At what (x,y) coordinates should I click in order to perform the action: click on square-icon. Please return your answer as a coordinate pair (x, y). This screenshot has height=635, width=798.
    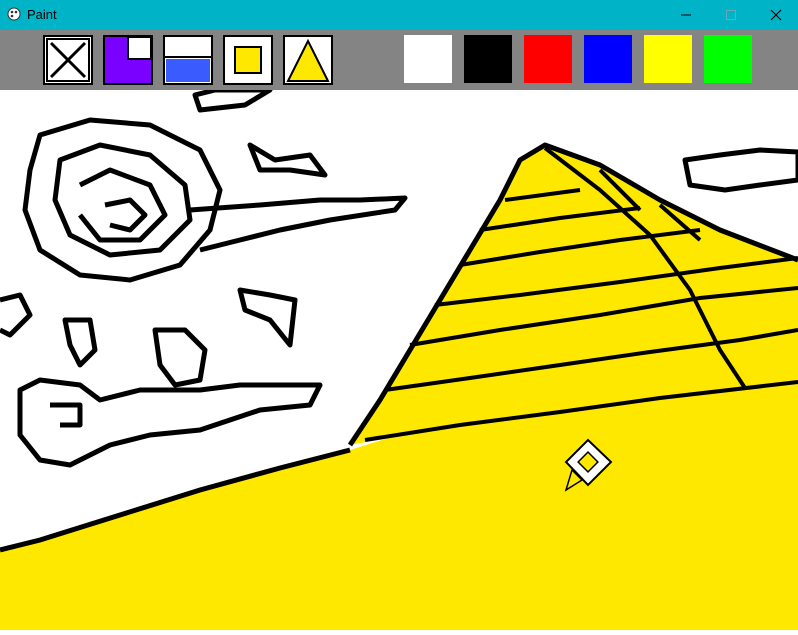
    Looking at the image, I should click on (248, 60).